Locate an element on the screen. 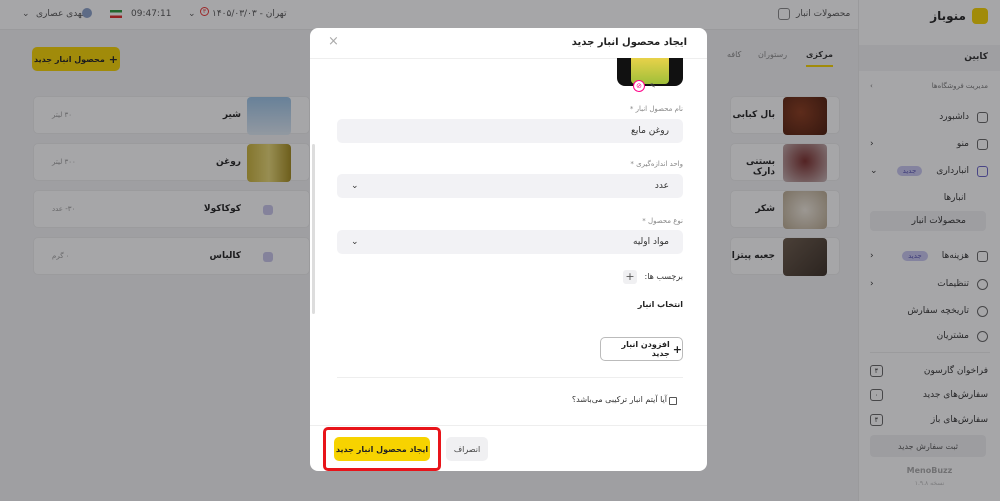 This screenshot has width=1000, height=501. tags-label: برچسب ها: is located at coordinates (663, 276).